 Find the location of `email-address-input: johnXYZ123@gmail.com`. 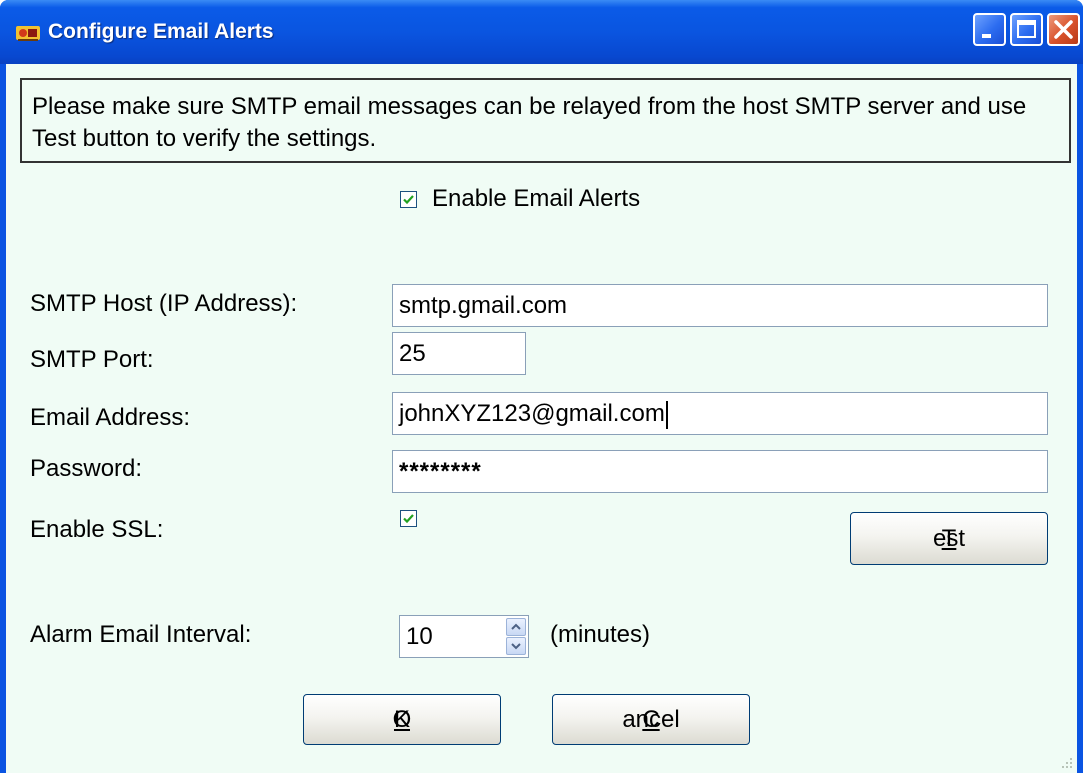

email-address-input: johnXYZ123@gmail.com is located at coordinates (720, 413).